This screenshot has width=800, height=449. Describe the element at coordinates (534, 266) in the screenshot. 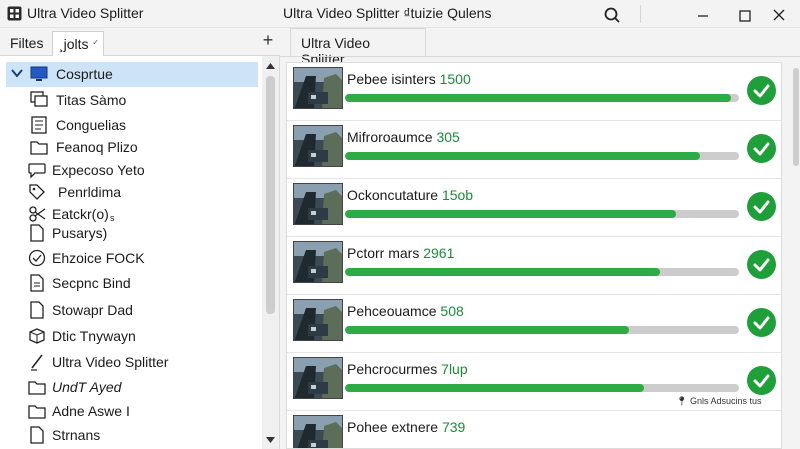

I see `video-row: Pctorr mars 2961` at that location.